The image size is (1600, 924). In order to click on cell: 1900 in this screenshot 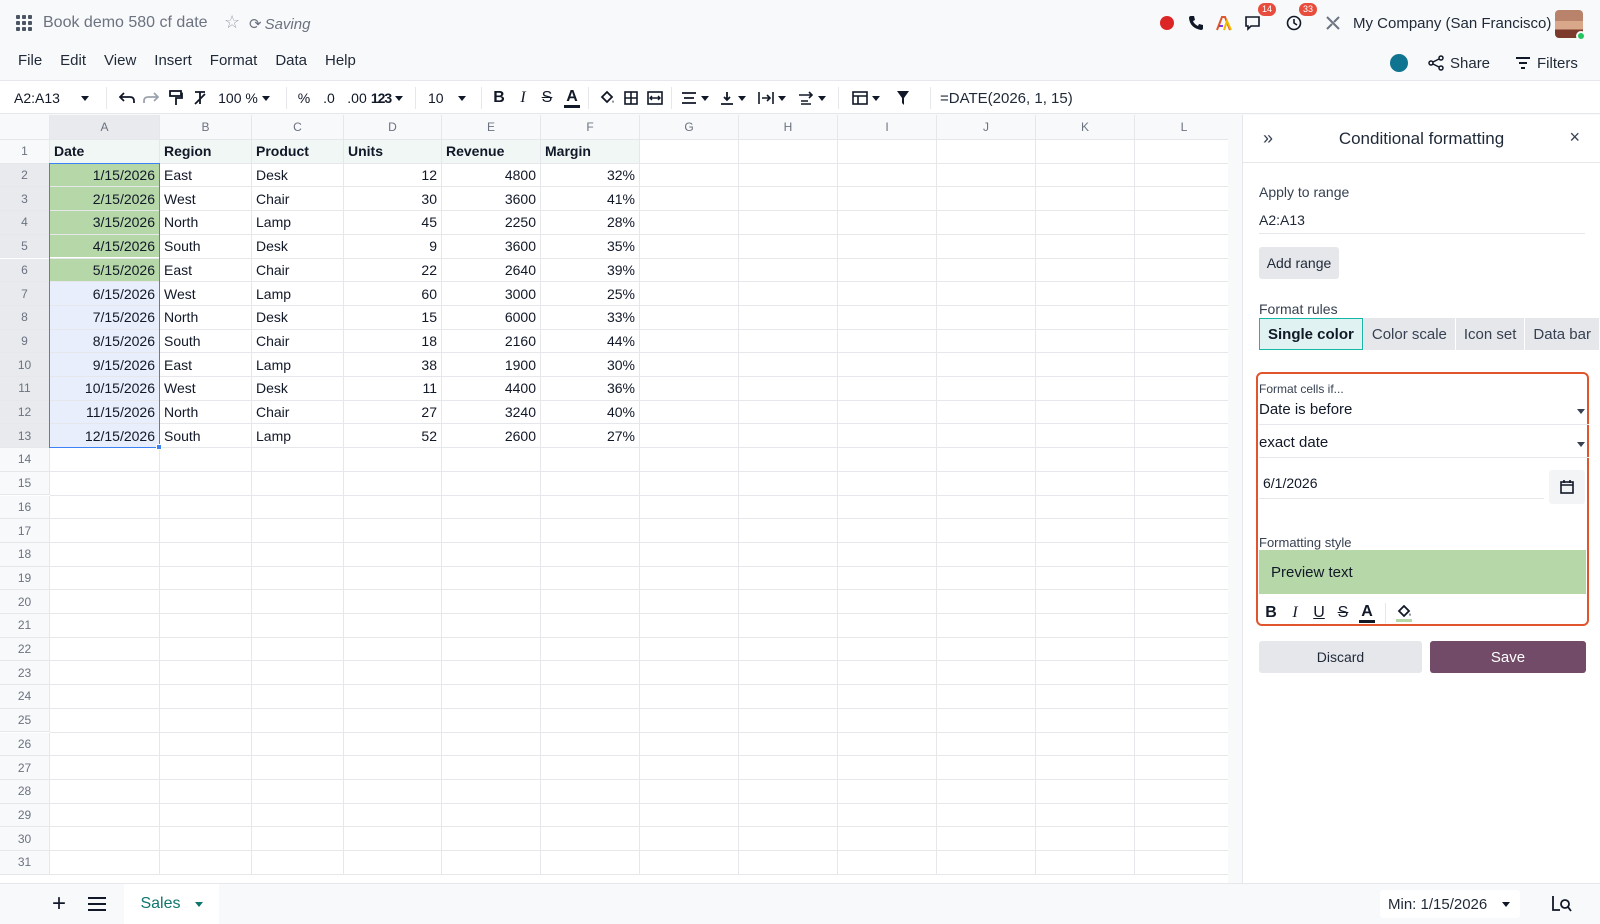, I will do `click(491, 364)`.